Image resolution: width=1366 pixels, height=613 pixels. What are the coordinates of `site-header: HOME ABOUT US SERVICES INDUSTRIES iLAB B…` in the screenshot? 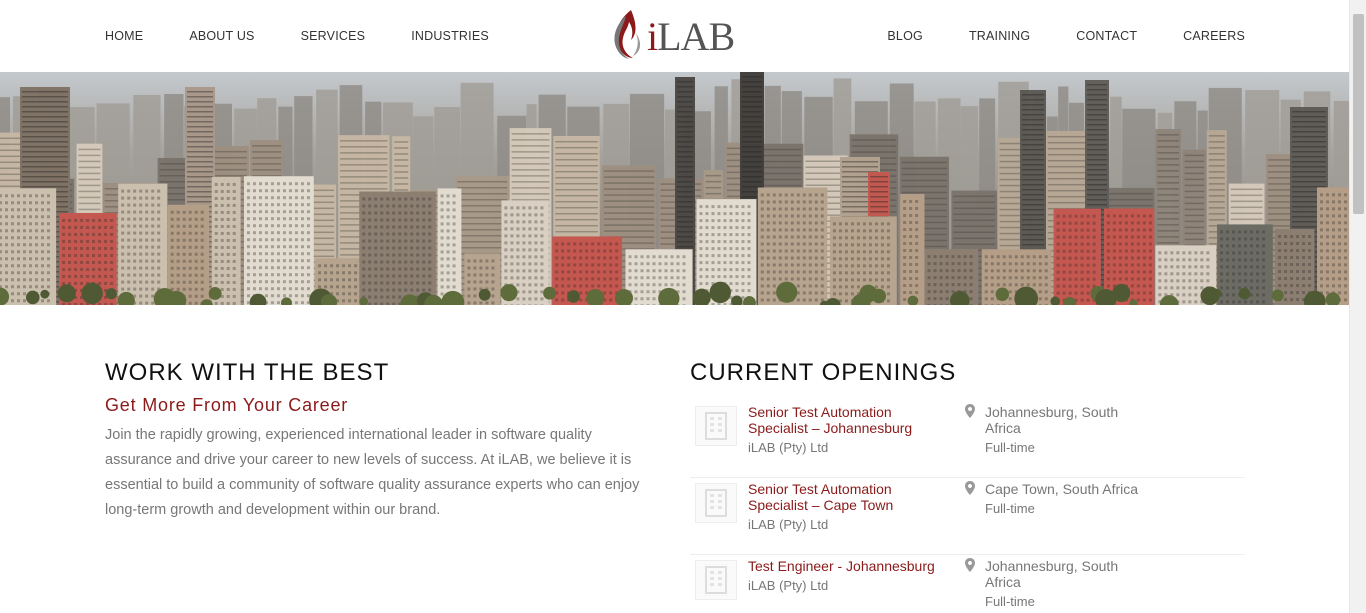 It's located at (674, 36).